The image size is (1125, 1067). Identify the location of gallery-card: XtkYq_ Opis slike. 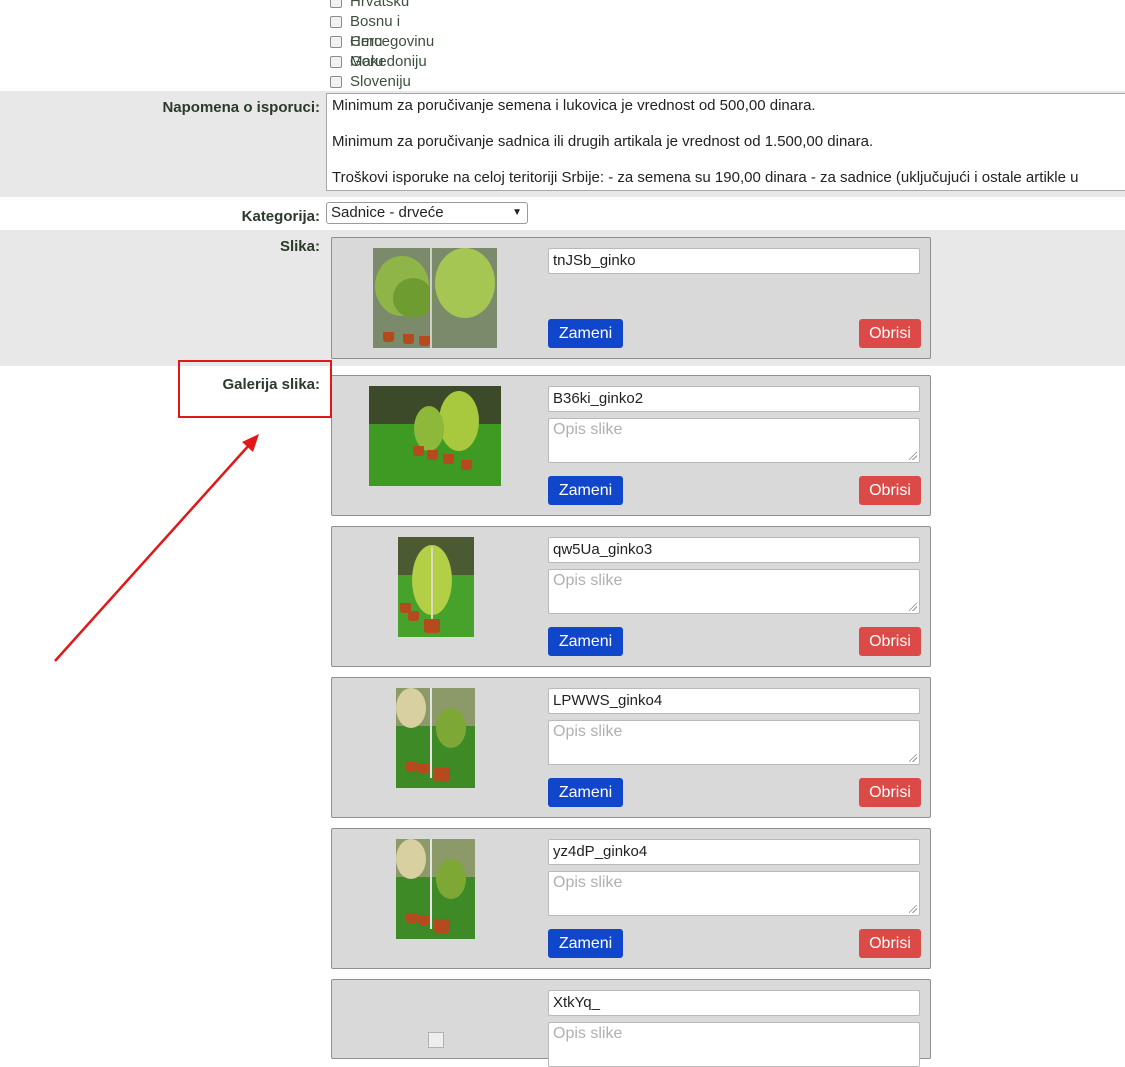
(631, 1023).